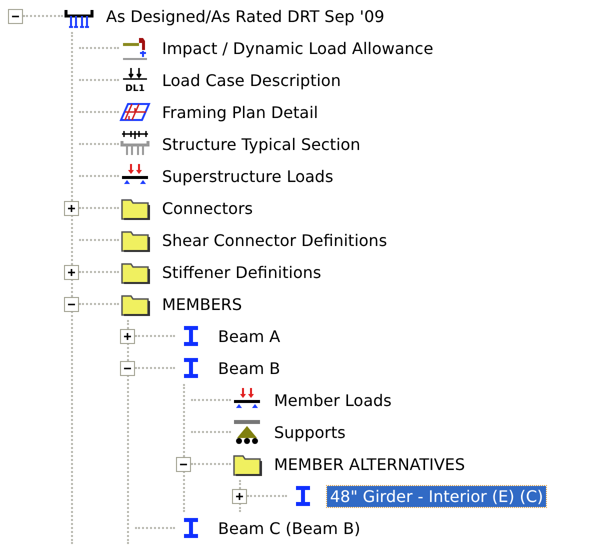 This screenshot has height=545, width=592. What do you see at coordinates (202, 304) in the screenshot?
I see `tree-item: MEMBERS` at bounding box center [202, 304].